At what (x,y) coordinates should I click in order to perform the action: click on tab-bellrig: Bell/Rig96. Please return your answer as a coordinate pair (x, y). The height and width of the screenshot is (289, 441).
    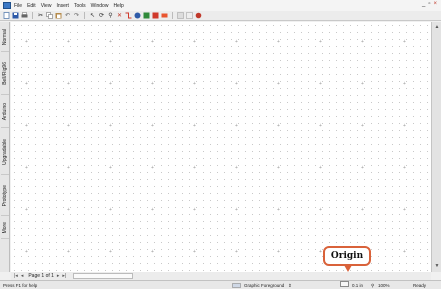
    Looking at the image, I should click on (5, 74).